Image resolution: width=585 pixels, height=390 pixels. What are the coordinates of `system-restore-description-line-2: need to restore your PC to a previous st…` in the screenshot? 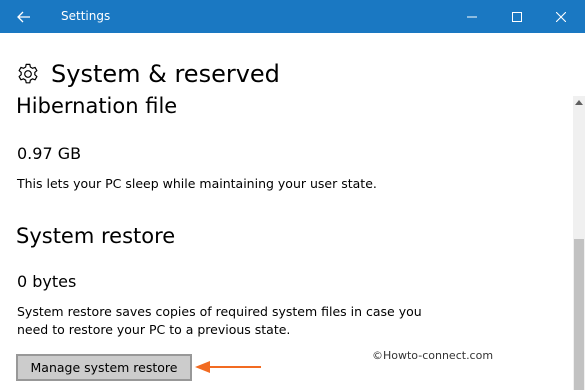 It's located at (154, 329).